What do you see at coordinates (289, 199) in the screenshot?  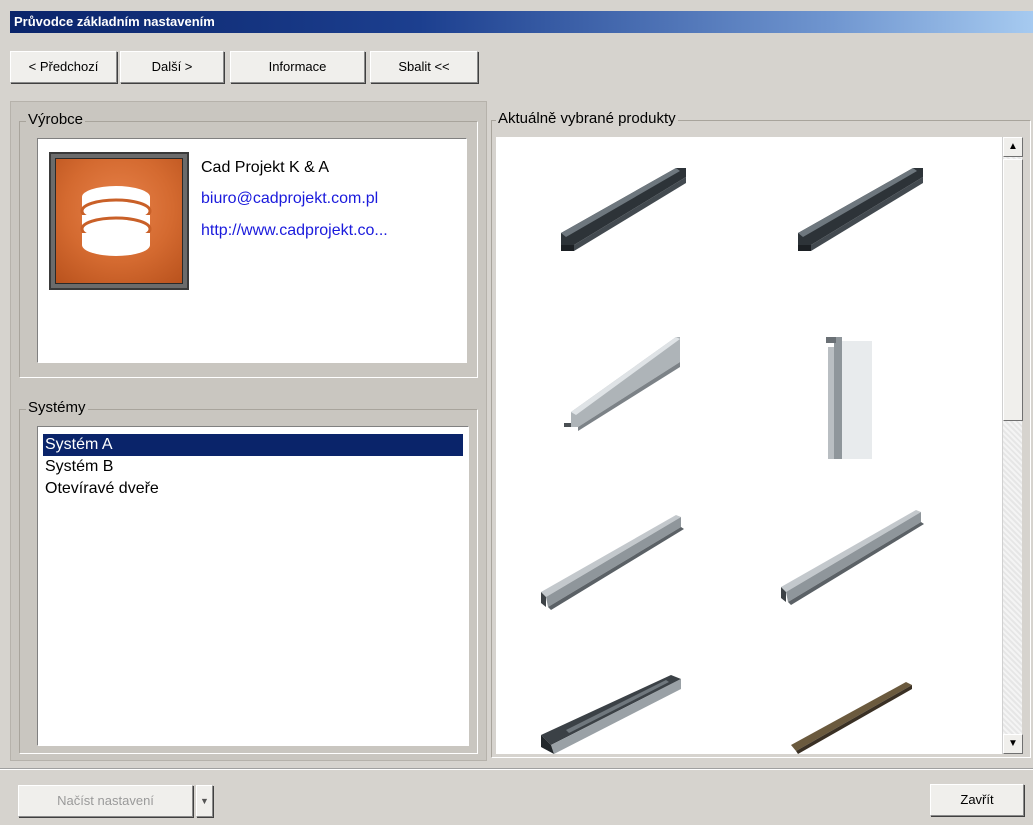 I see `manufacturer-email-link: biuro@cadprojekt.com.pl` at bounding box center [289, 199].